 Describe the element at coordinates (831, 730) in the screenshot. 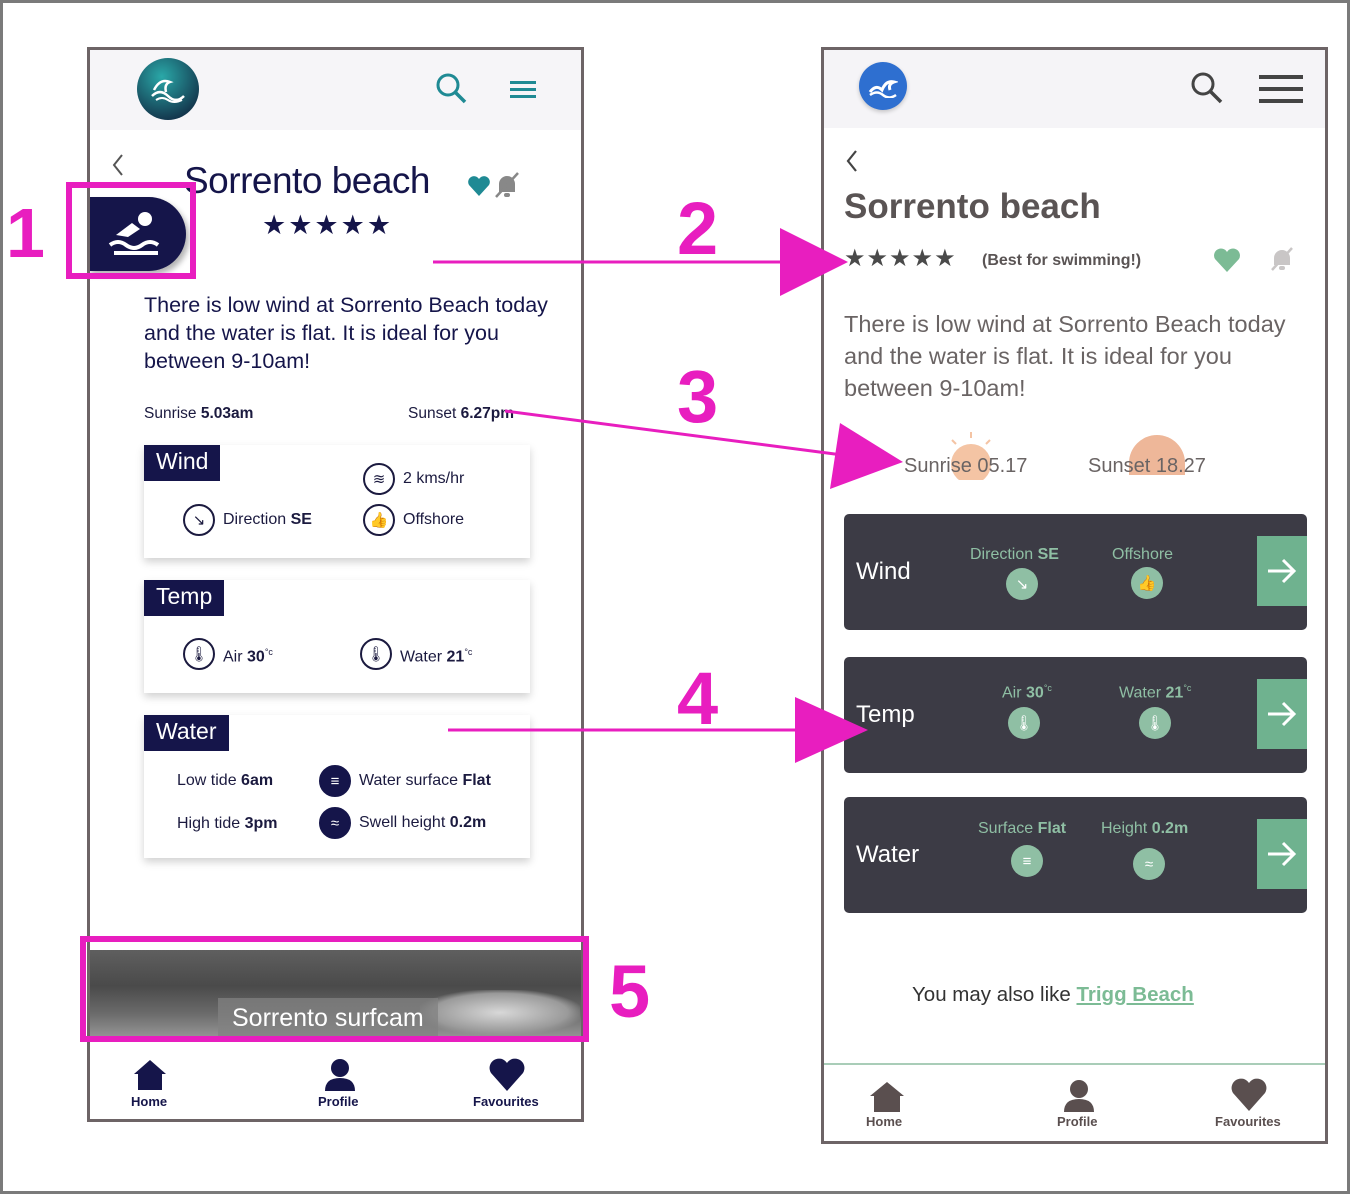

I see `arrow-4-head` at that location.